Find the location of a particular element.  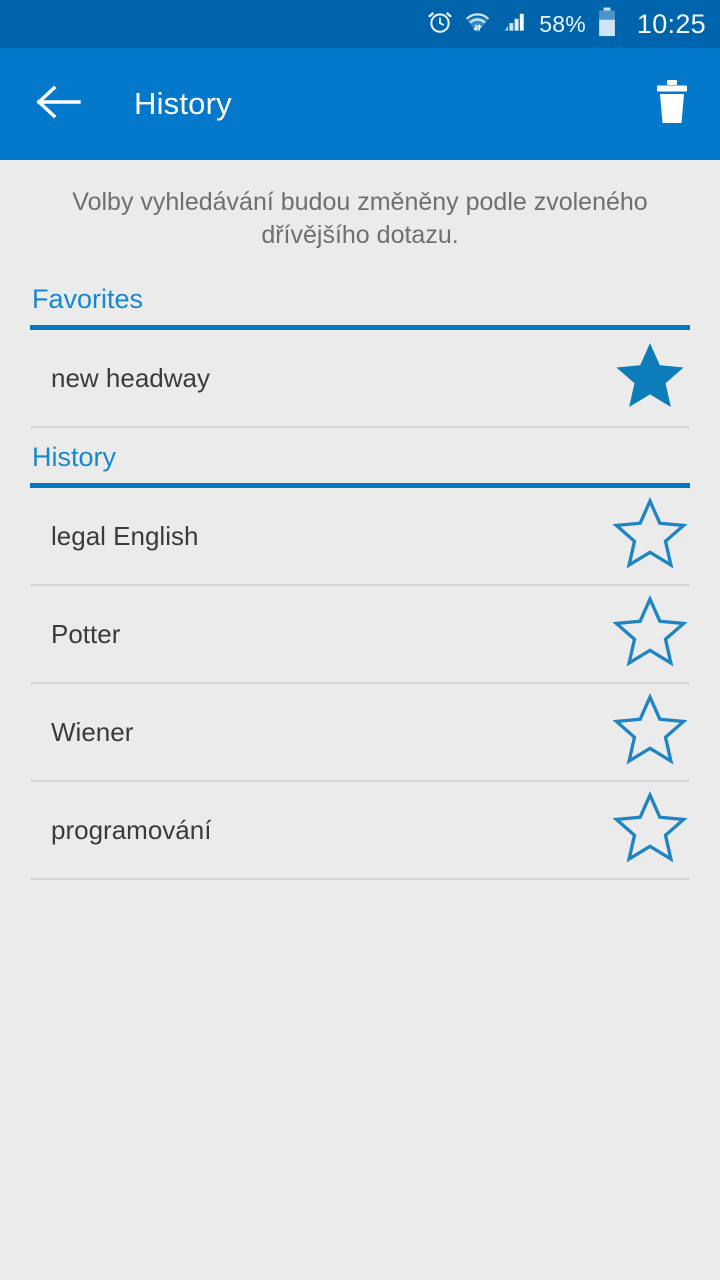

back-button is located at coordinates (58, 104).